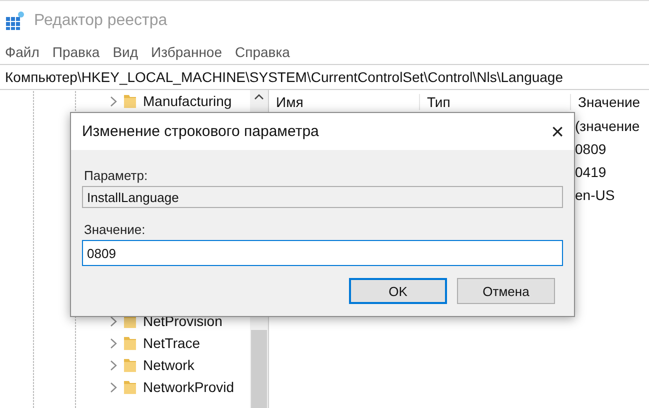 The image size is (649, 408). Describe the element at coordinates (557, 131) in the screenshot. I see `close-button: ×` at that location.